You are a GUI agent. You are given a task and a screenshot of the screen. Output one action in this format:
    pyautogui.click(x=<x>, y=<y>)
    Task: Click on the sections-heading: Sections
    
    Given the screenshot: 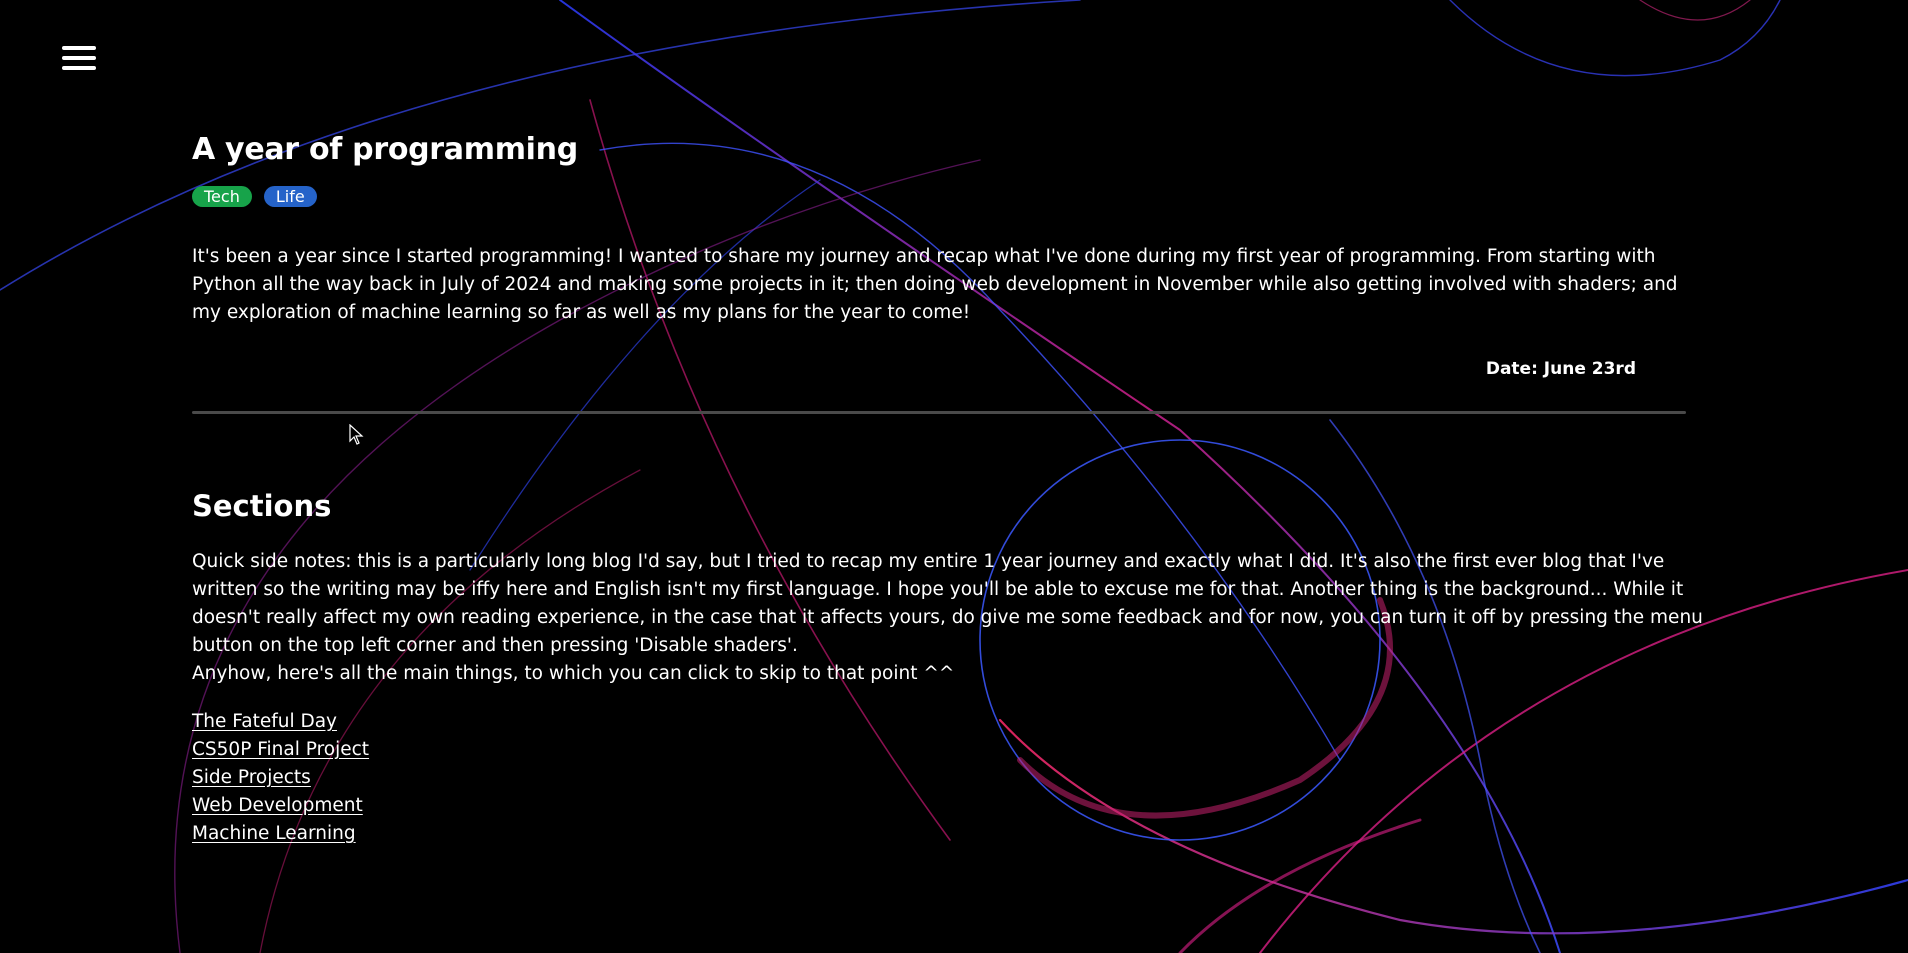 What is the action you would take?
    pyautogui.click(x=262, y=506)
    